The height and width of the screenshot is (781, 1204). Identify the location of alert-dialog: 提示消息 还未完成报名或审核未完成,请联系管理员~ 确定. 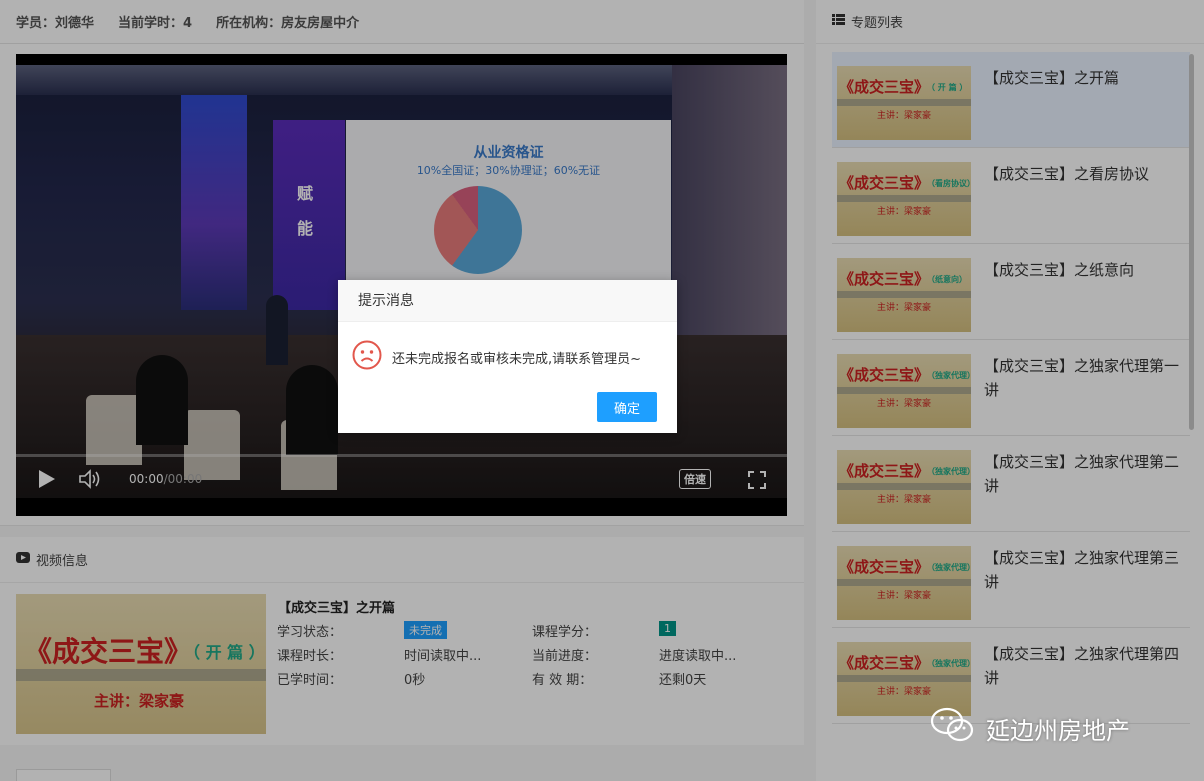
(507, 356).